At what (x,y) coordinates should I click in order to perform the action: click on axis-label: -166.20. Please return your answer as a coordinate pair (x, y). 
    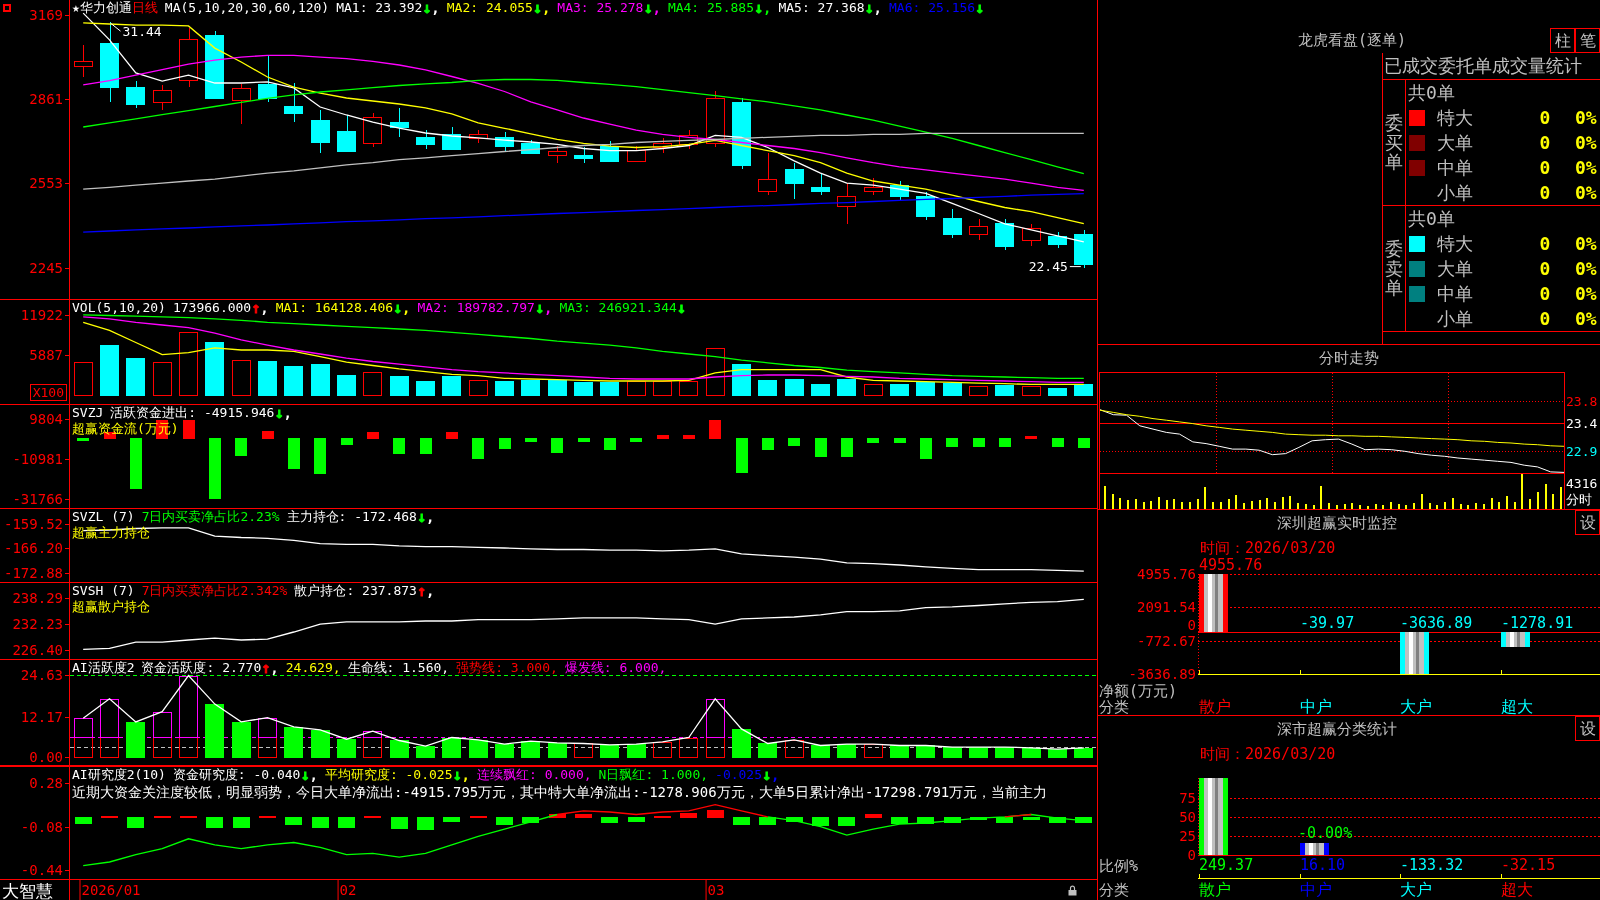
    Looking at the image, I should click on (33, 548).